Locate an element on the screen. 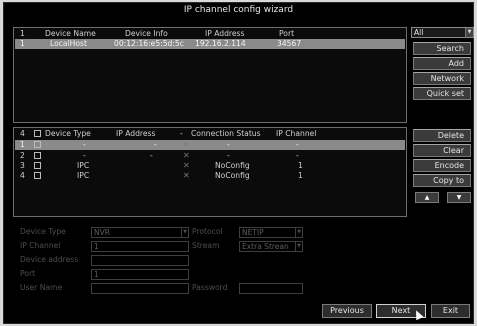 This screenshot has height=326, width=477. previous-button: Previous is located at coordinates (347, 311).